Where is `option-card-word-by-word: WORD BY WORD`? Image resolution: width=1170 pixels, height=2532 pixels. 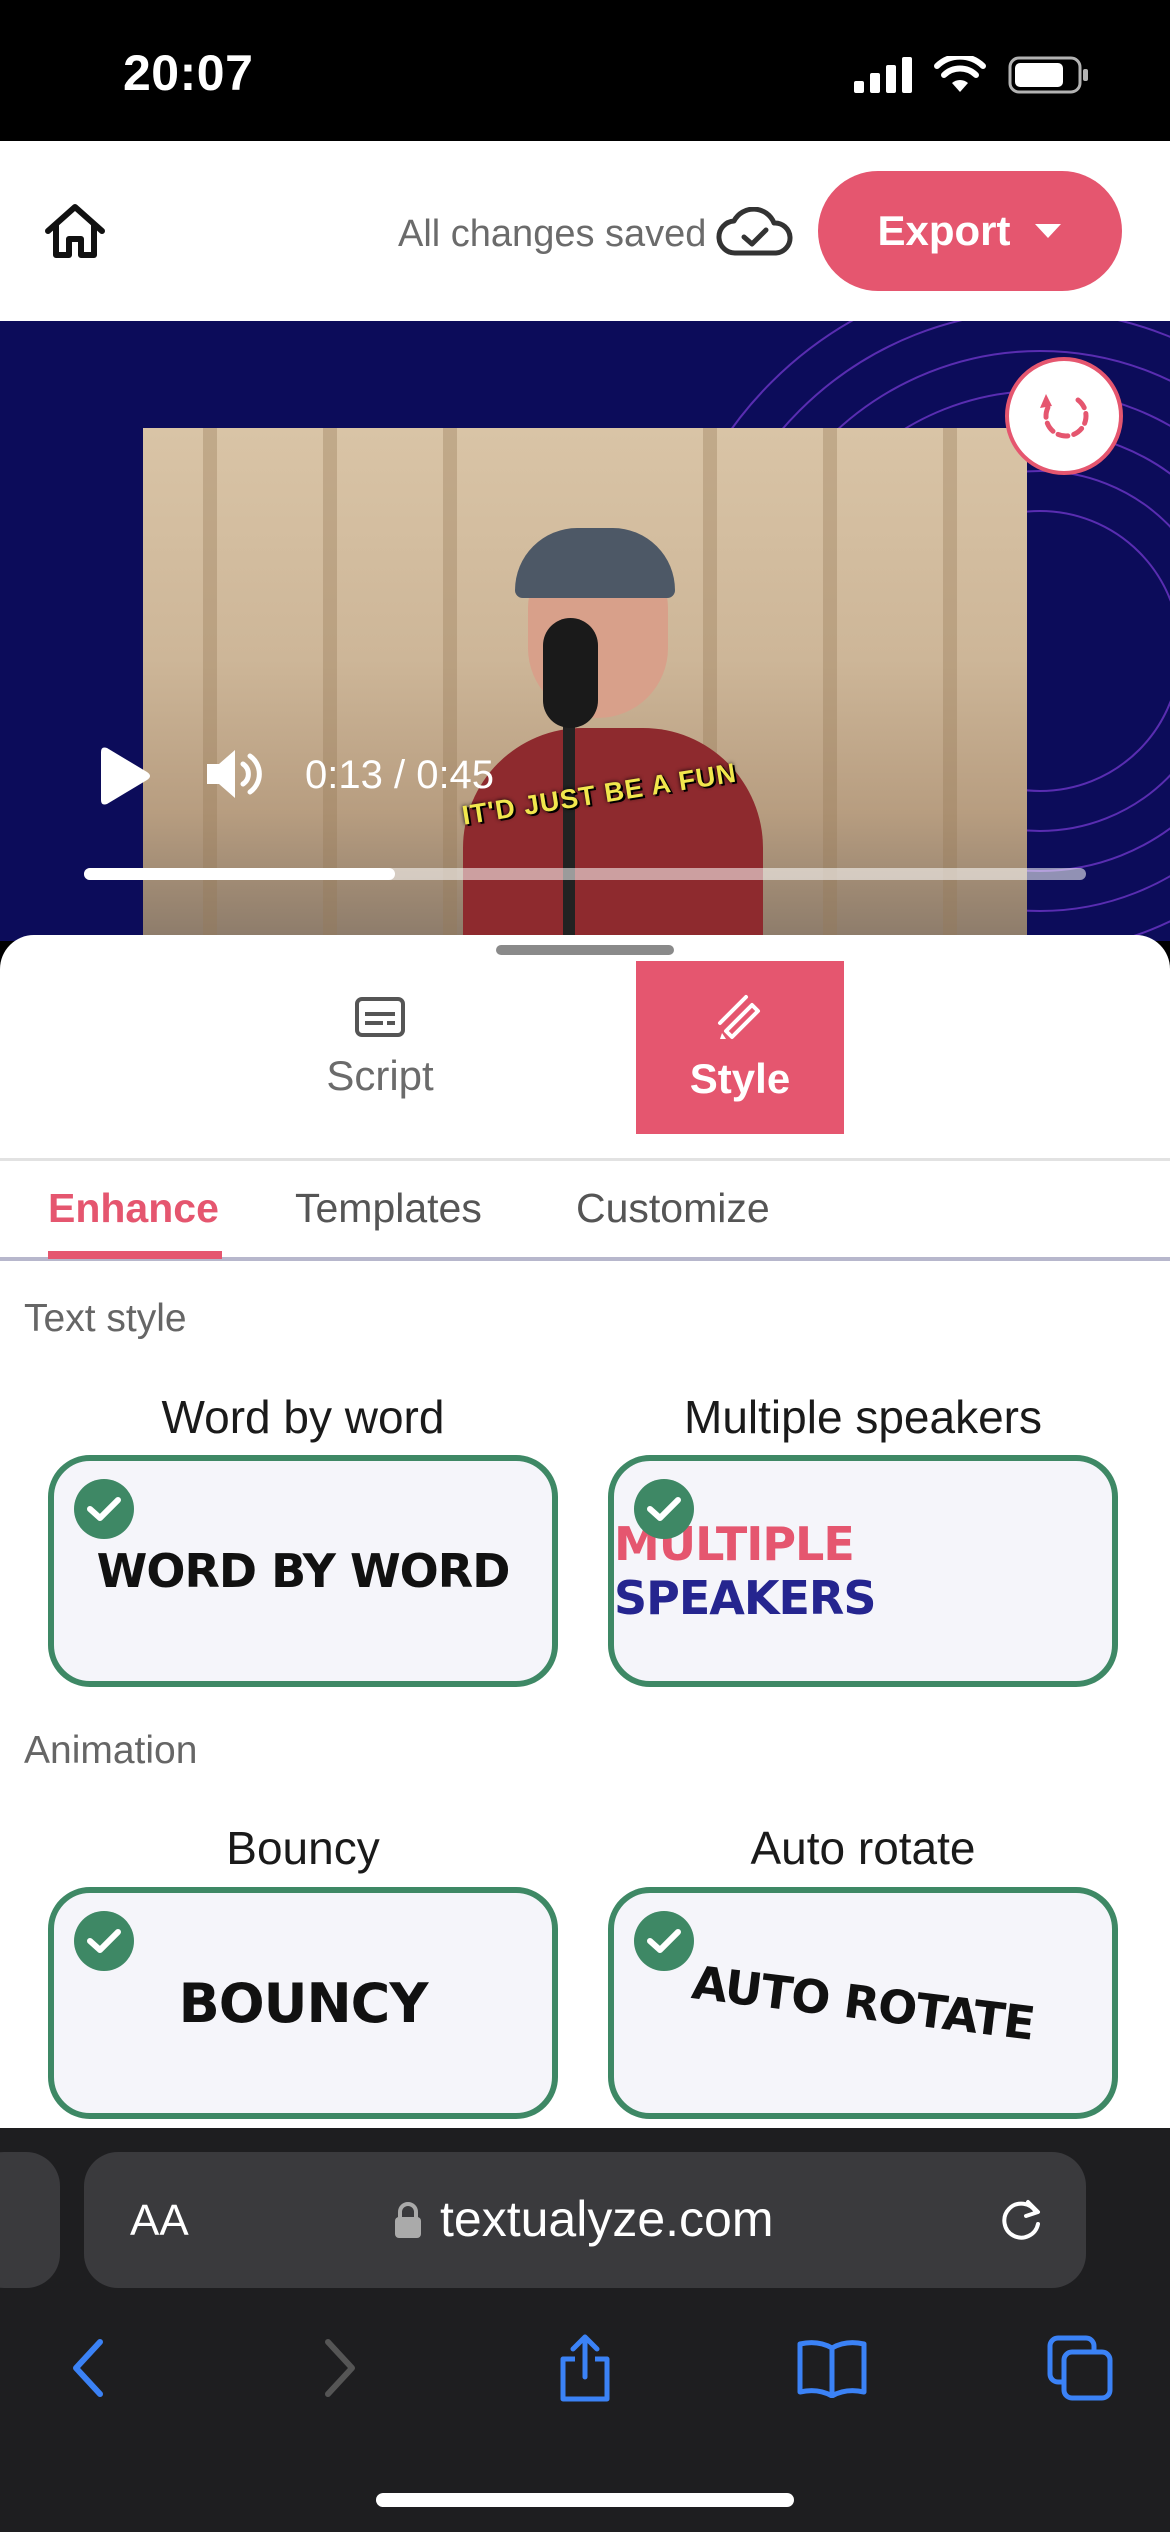 option-card-word-by-word: WORD BY WORD is located at coordinates (303, 1571).